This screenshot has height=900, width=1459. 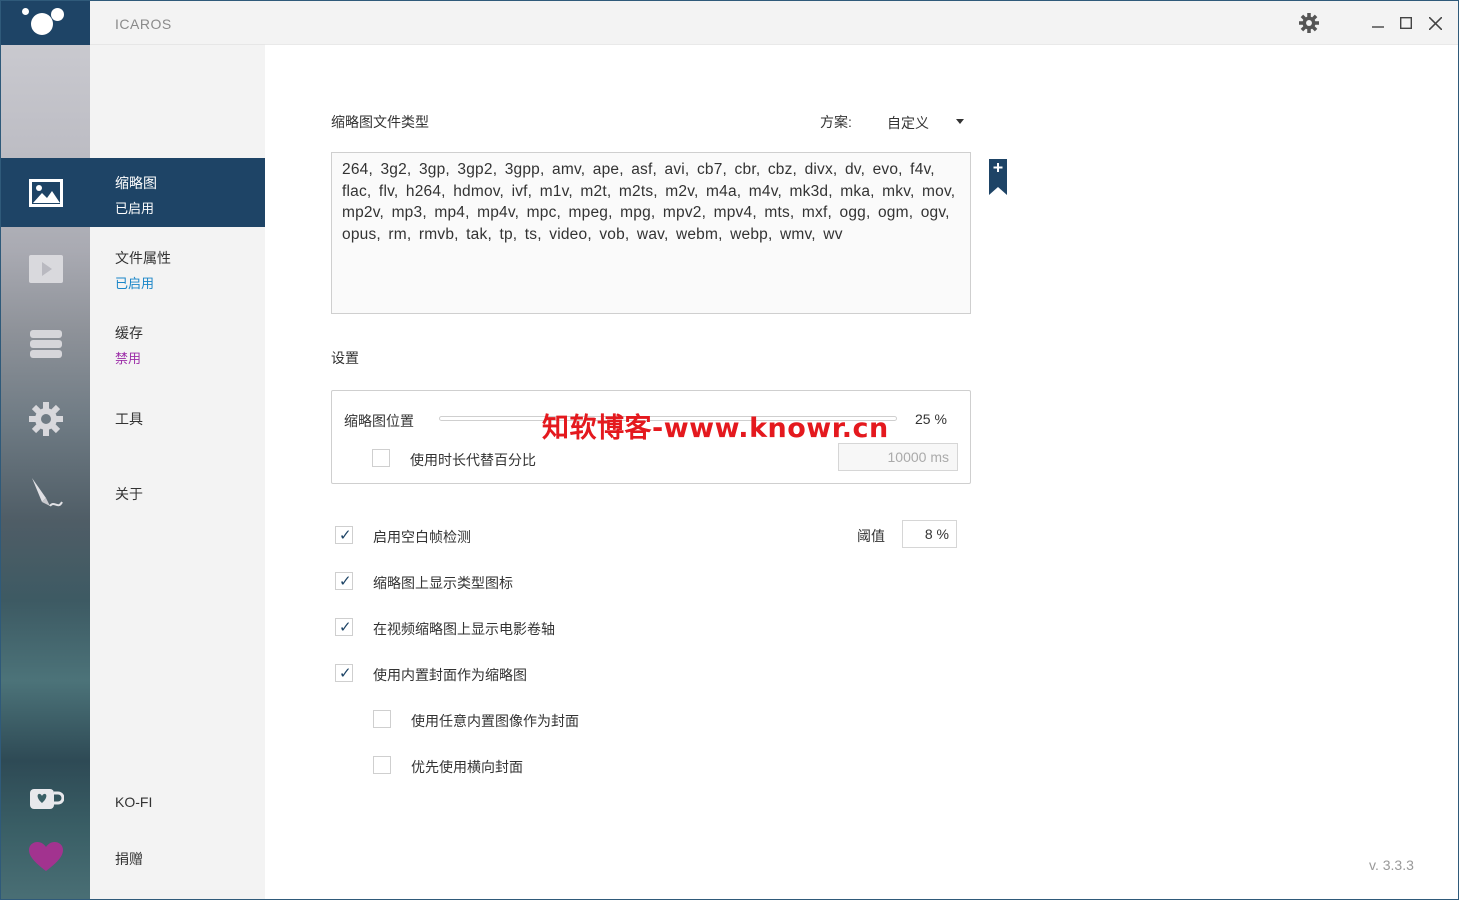 What do you see at coordinates (129, 419) in the screenshot?
I see `nav-item-label: 工具` at bounding box center [129, 419].